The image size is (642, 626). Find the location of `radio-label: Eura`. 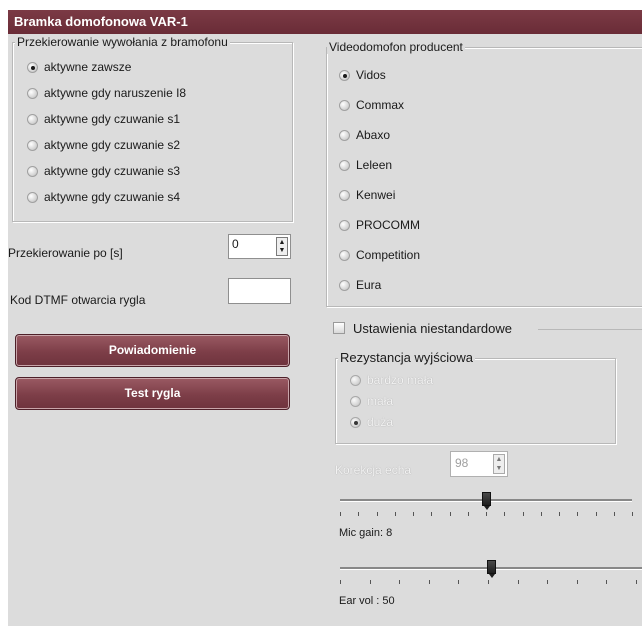

radio-label: Eura is located at coordinates (369, 285).